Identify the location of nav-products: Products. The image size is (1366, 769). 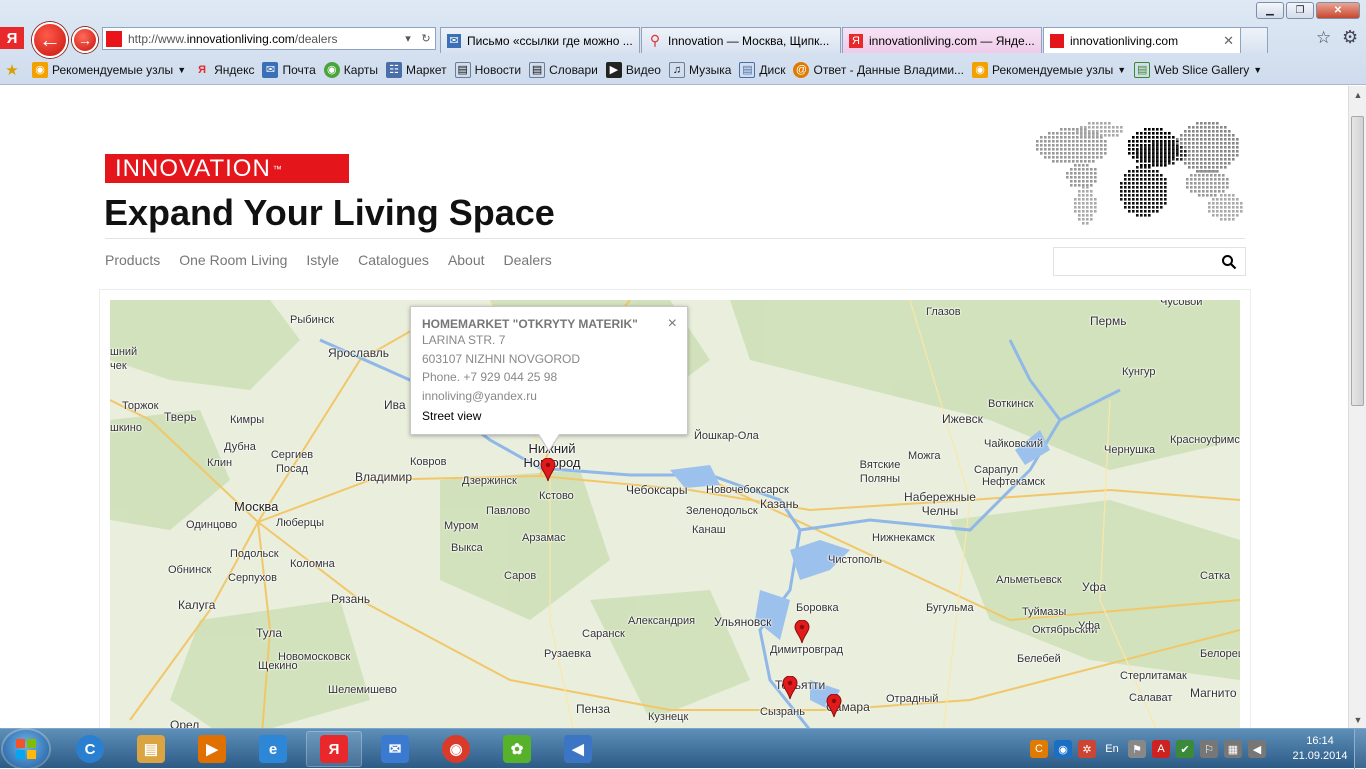
(132, 260).